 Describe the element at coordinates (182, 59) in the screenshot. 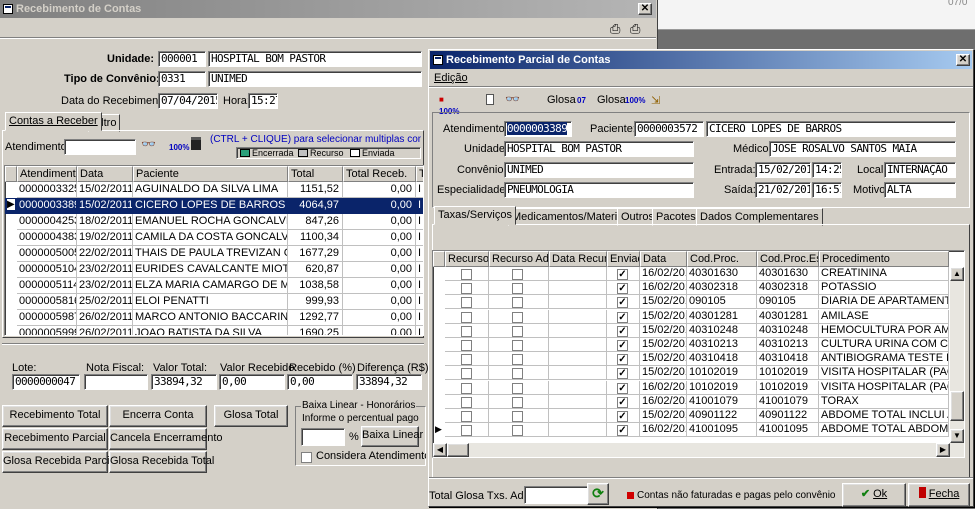

I see `unidade-code-field: 000001` at that location.